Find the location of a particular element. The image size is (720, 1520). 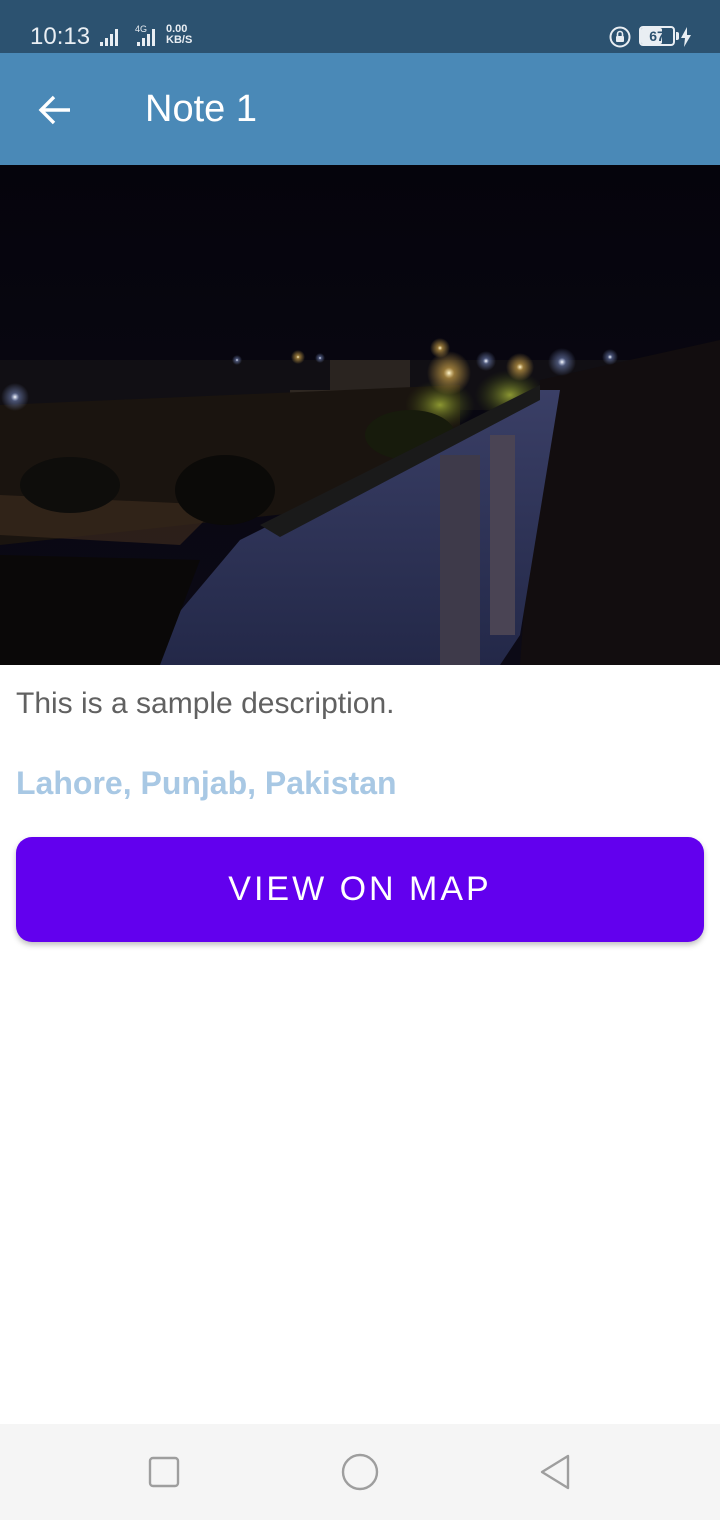

system-back-button is located at coordinates (556, 1472).